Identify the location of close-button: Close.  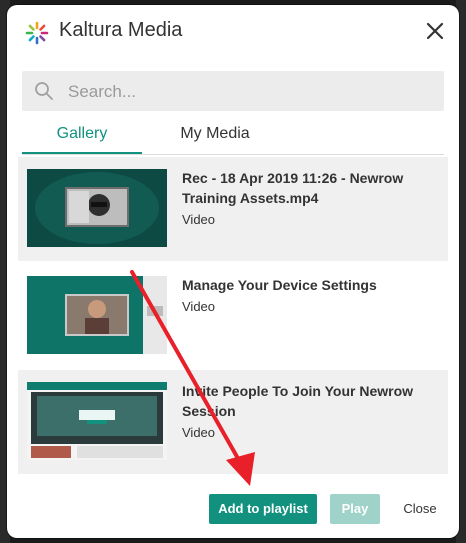
(420, 509).